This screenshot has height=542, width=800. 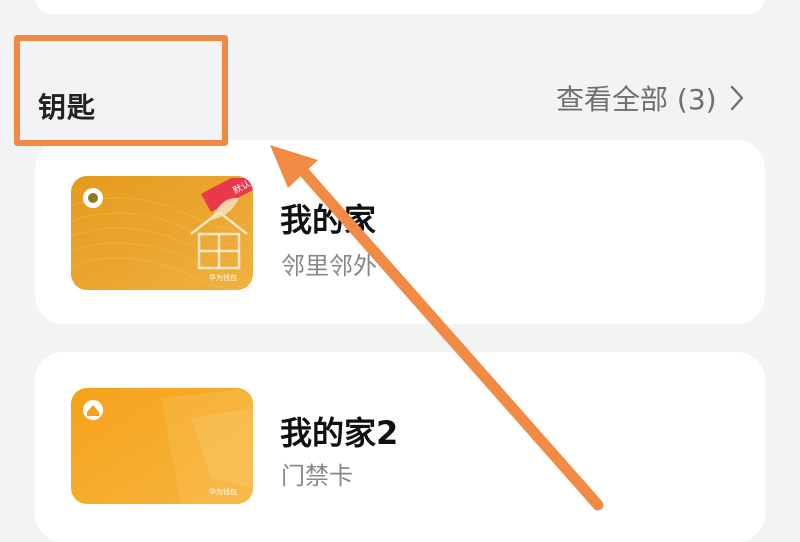 I want to click on view-all-link: 查看全部 (3), so click(x=650, y=98).